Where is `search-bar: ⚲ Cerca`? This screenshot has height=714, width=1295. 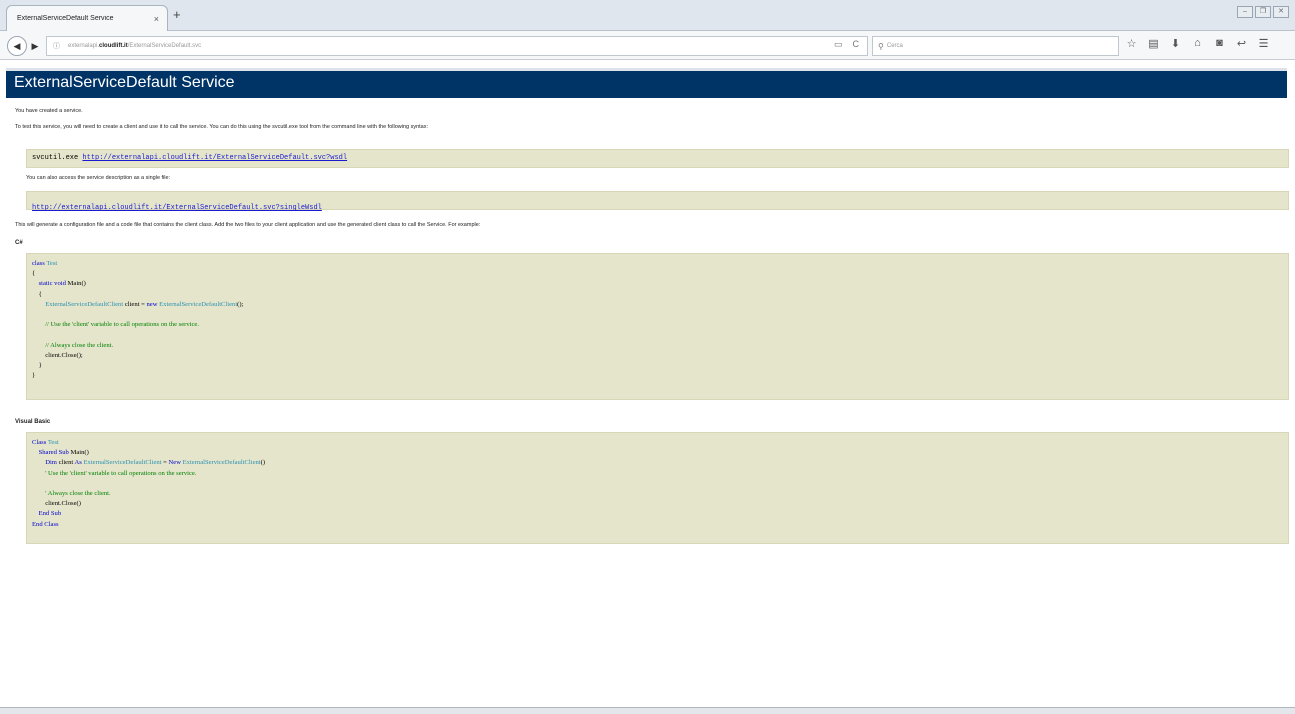 search-bar: ⚲ Cerca is located at coordinates (995, 46).